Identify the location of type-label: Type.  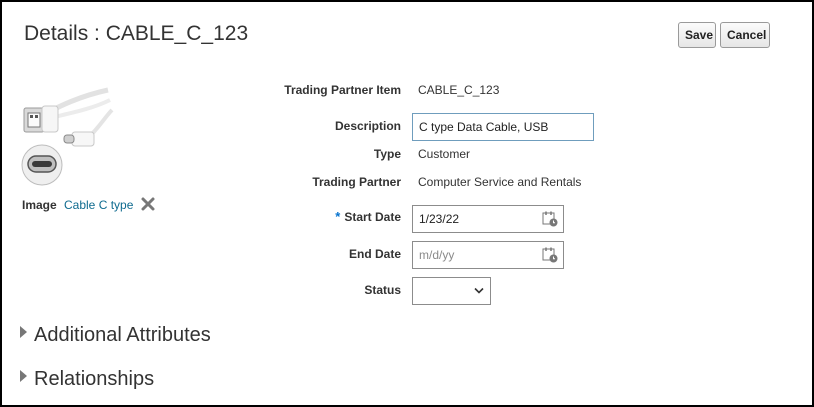
(387, 154).